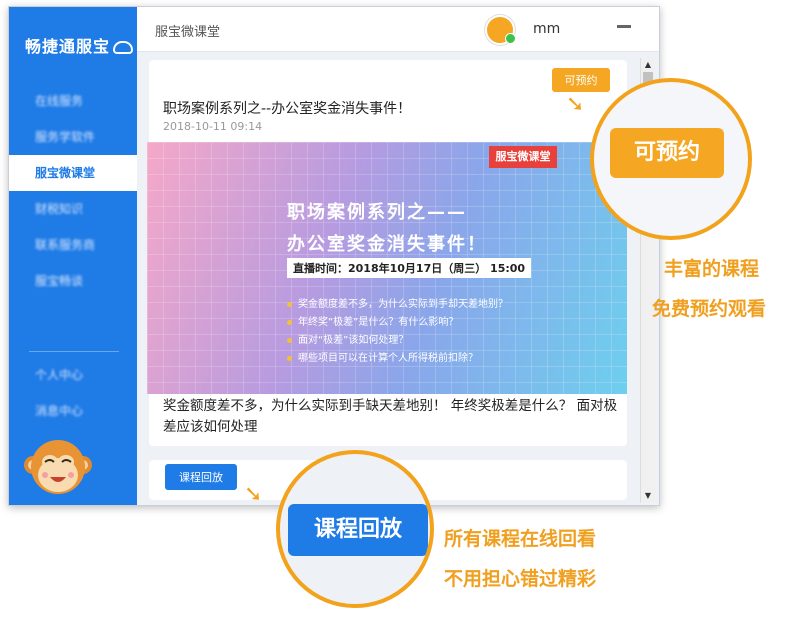 The width and height of the screenshot is (800, 618). I want to click on minimize-icon, so click(624, 26).